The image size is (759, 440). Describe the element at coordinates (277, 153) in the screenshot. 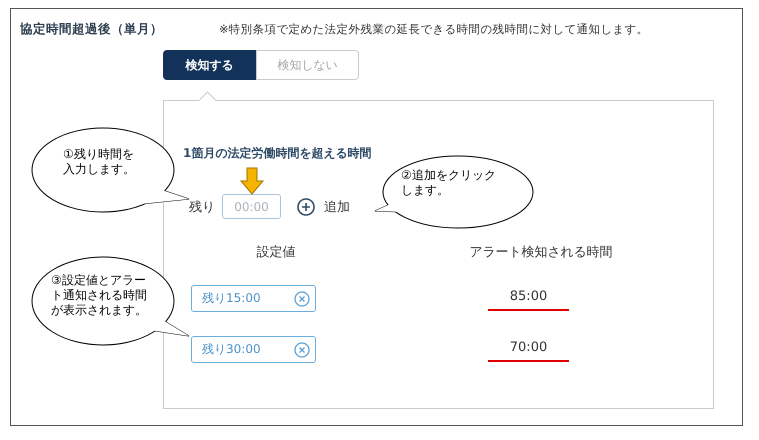

I see `panel-heading: 1箇月の法定労働時間を超える時間` at that location.